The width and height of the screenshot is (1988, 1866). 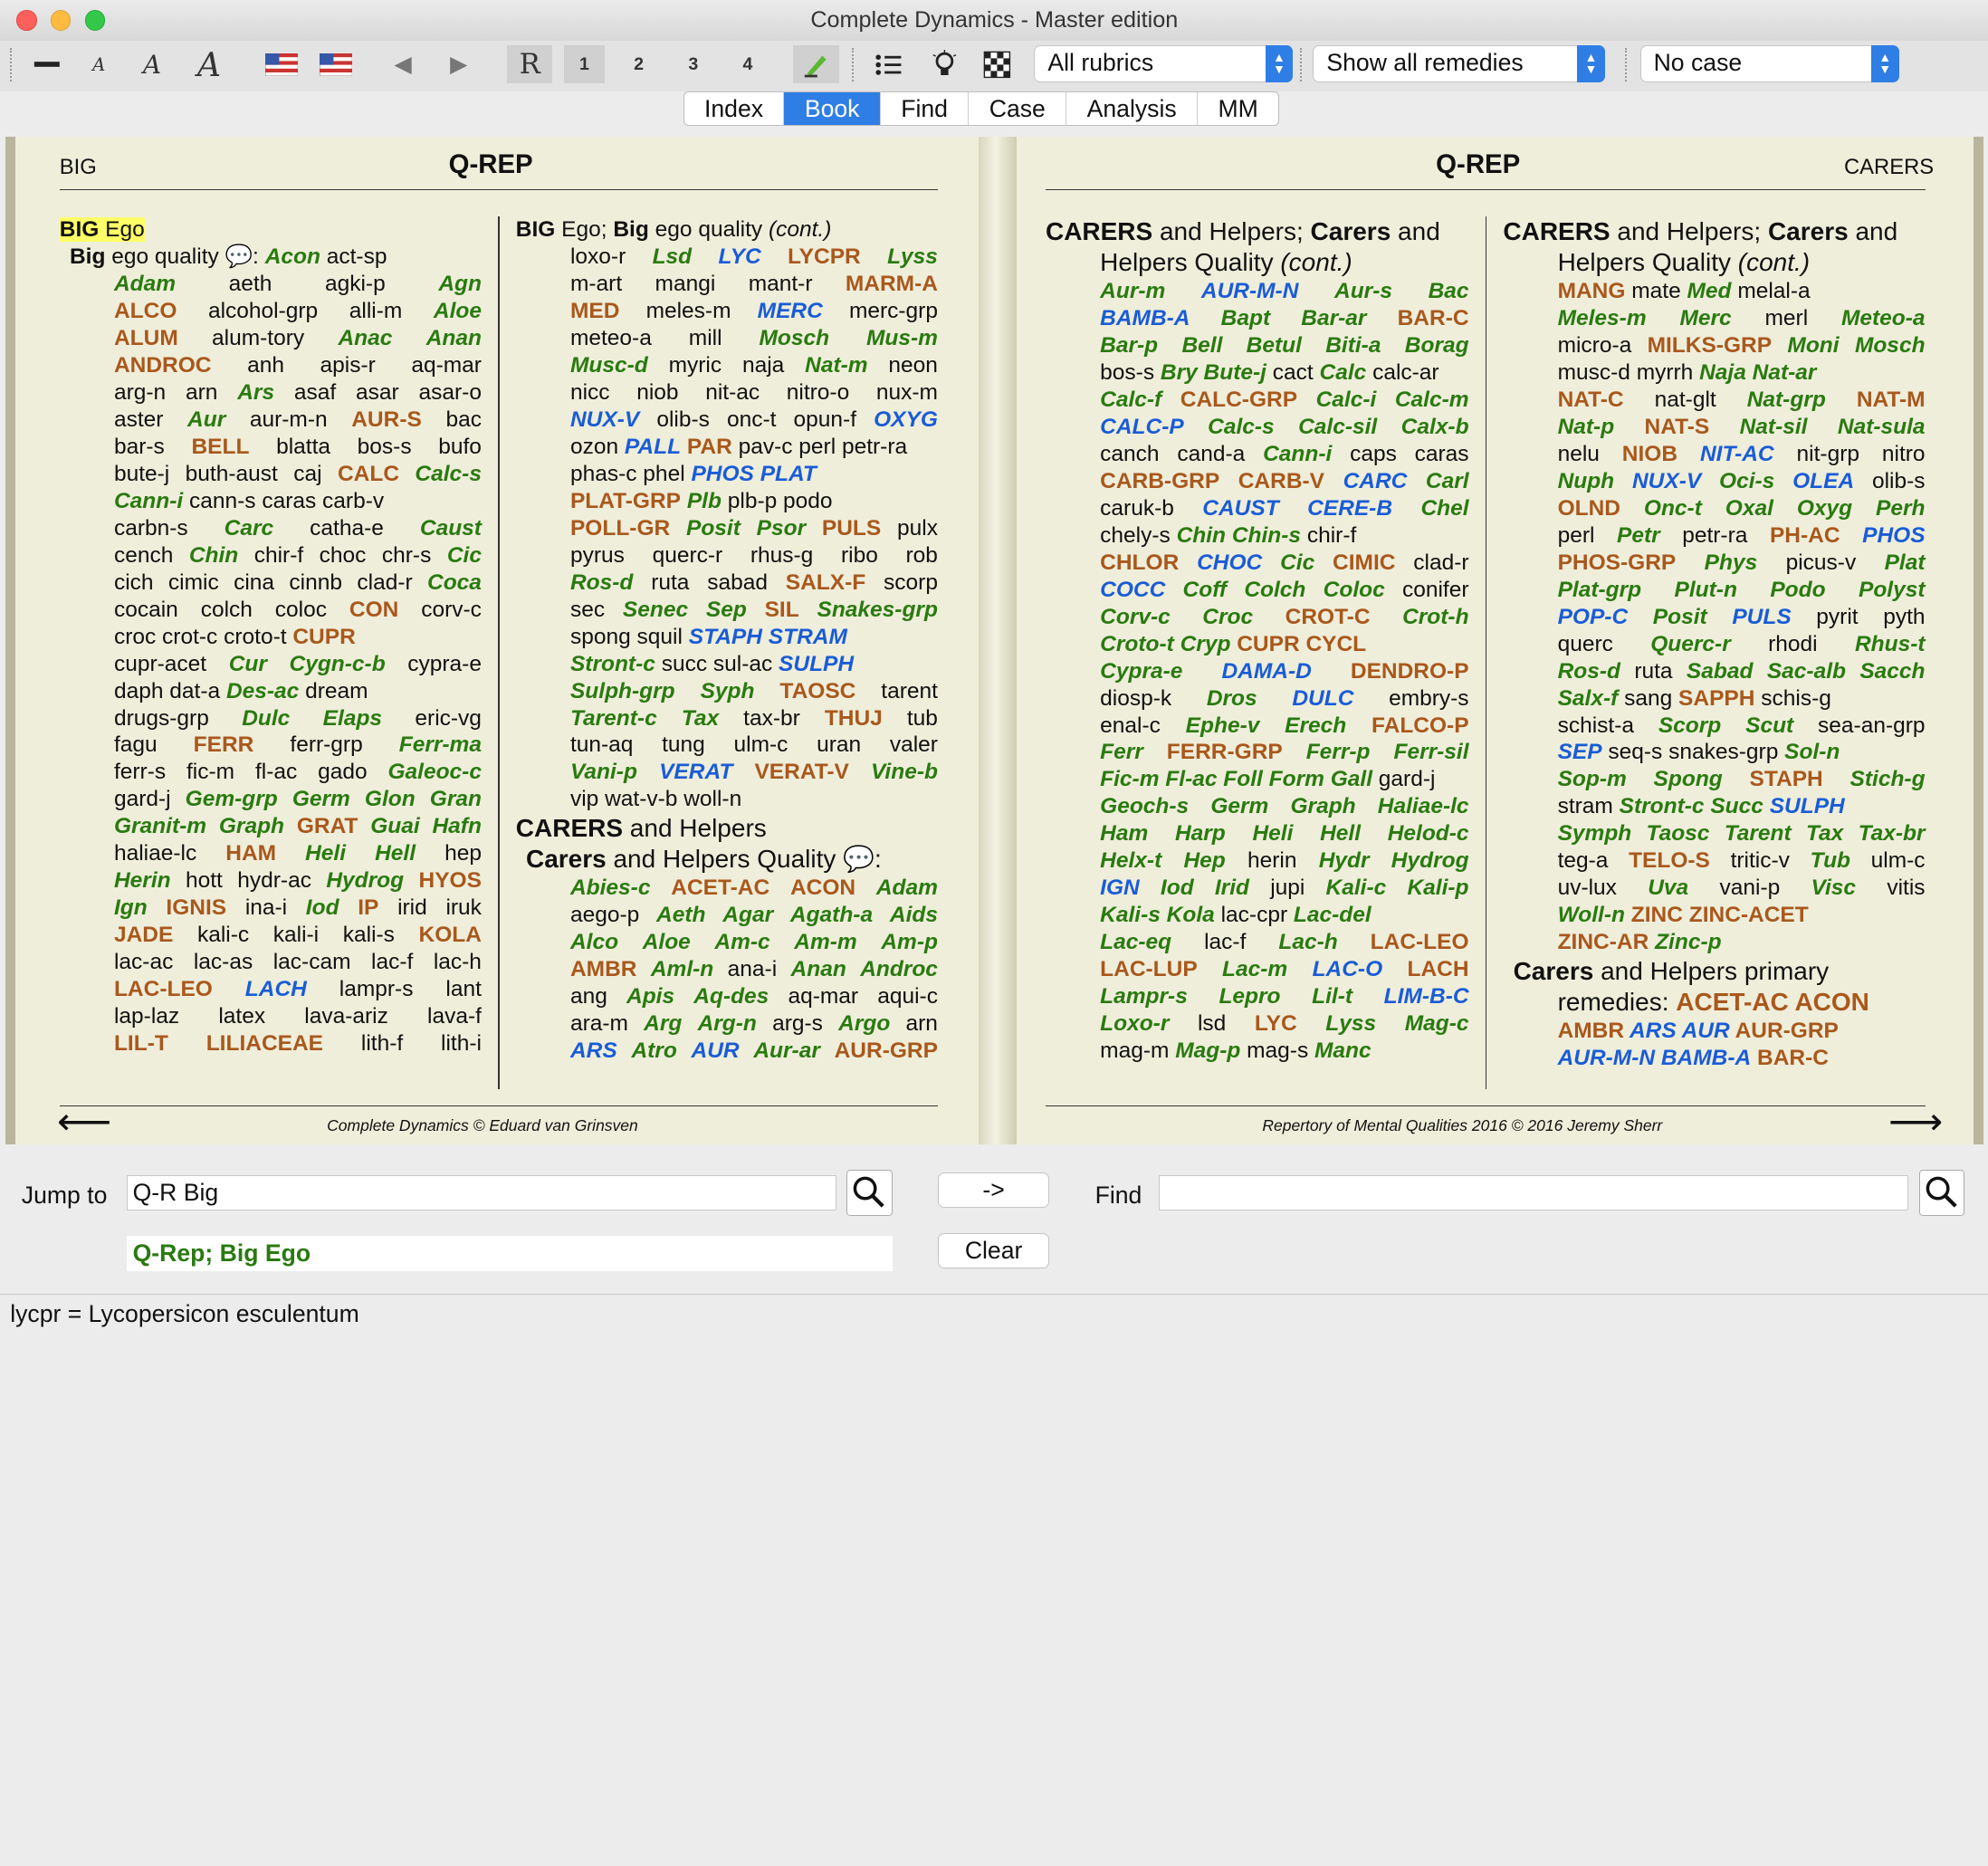 What do you see at coordinates (1274, 590) in the screenshot?
I see `remedy-abbrev: Colch` at bounding box center [1274, 590].